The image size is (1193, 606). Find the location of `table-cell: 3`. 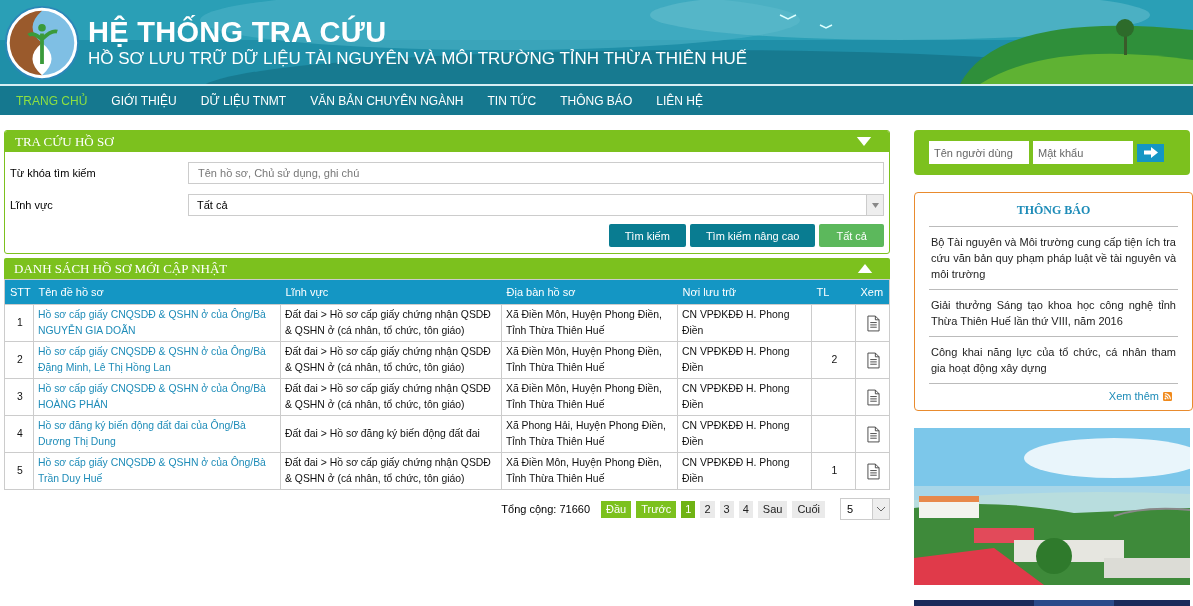

table-cell: 3 is located at coordinates (19, 397).